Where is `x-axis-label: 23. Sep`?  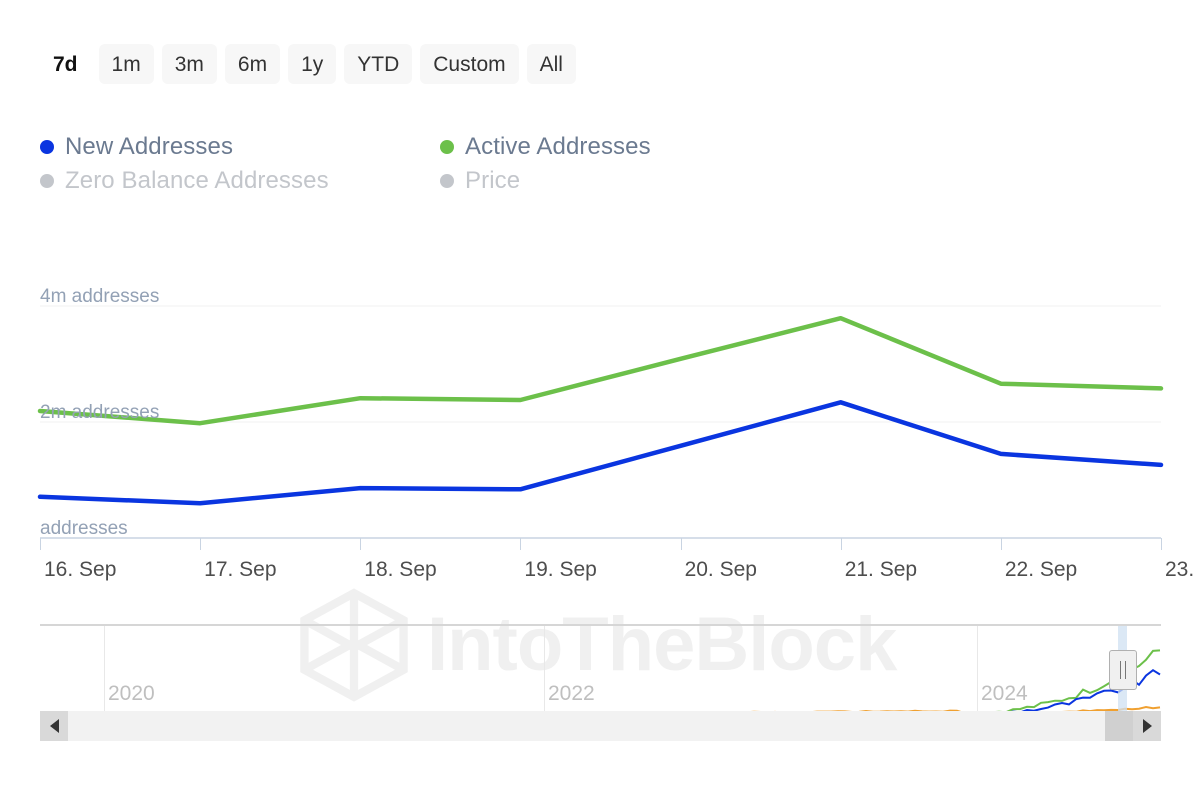 x-axis-label: 23. Sep is located at coordinates (1182, 569).